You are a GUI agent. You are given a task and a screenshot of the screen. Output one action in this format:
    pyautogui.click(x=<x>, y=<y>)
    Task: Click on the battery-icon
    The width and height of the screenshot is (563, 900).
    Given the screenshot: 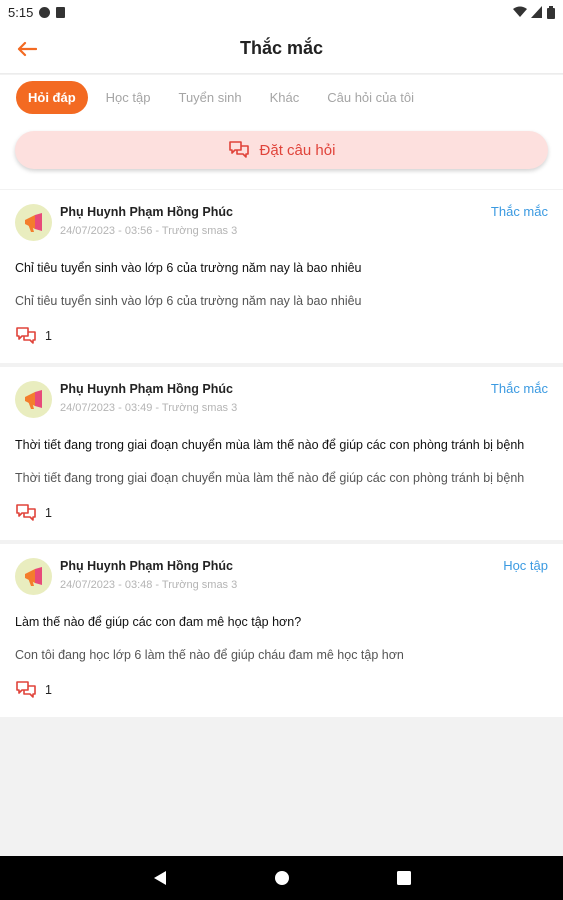 What is the action you would take?
    pyautogui.click(x=551, y=12)
    